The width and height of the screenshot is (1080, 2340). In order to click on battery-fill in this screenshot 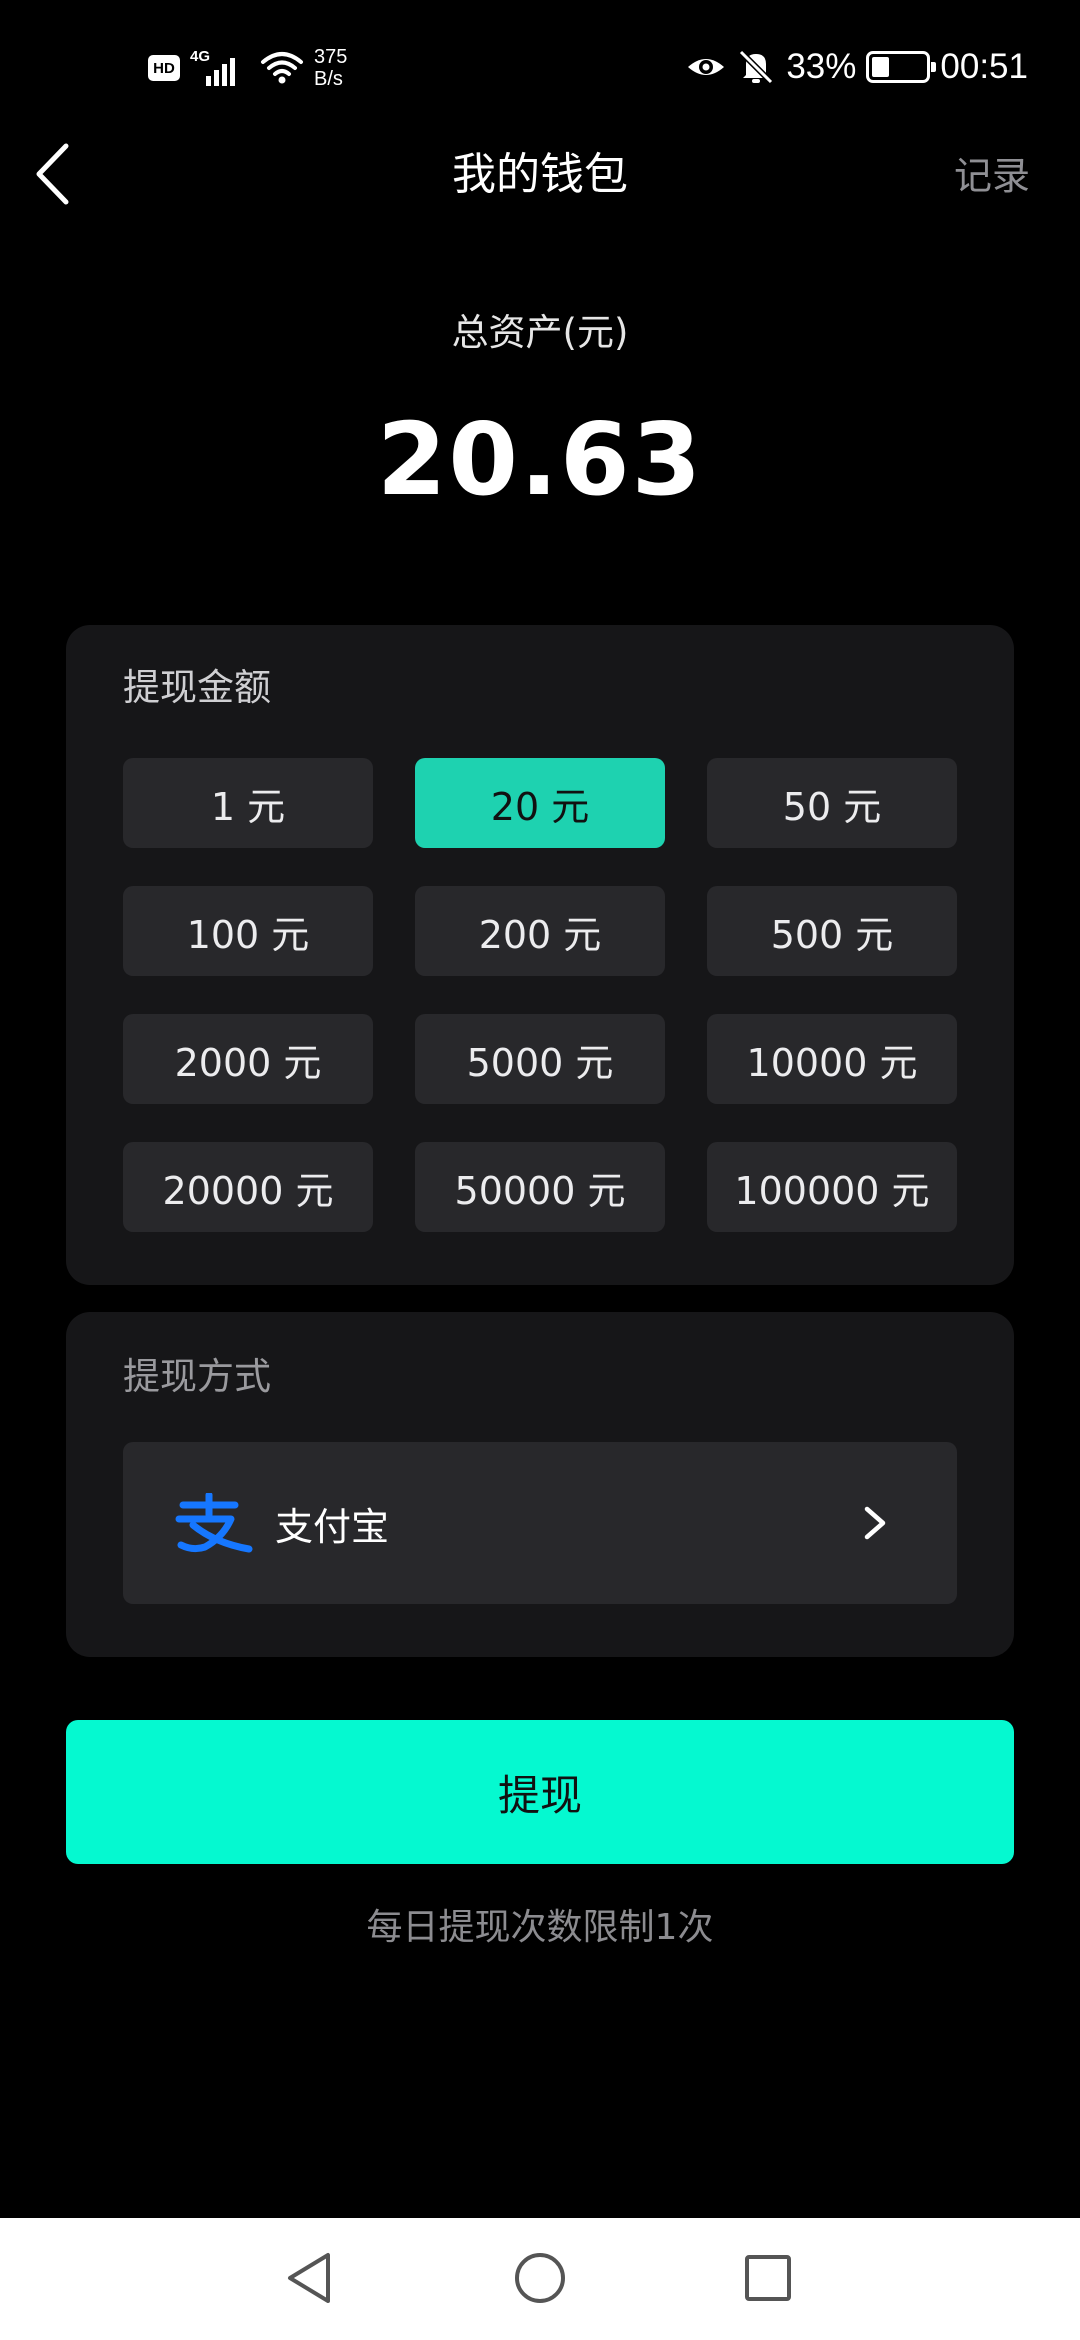, I will do `click(881, 67)`.